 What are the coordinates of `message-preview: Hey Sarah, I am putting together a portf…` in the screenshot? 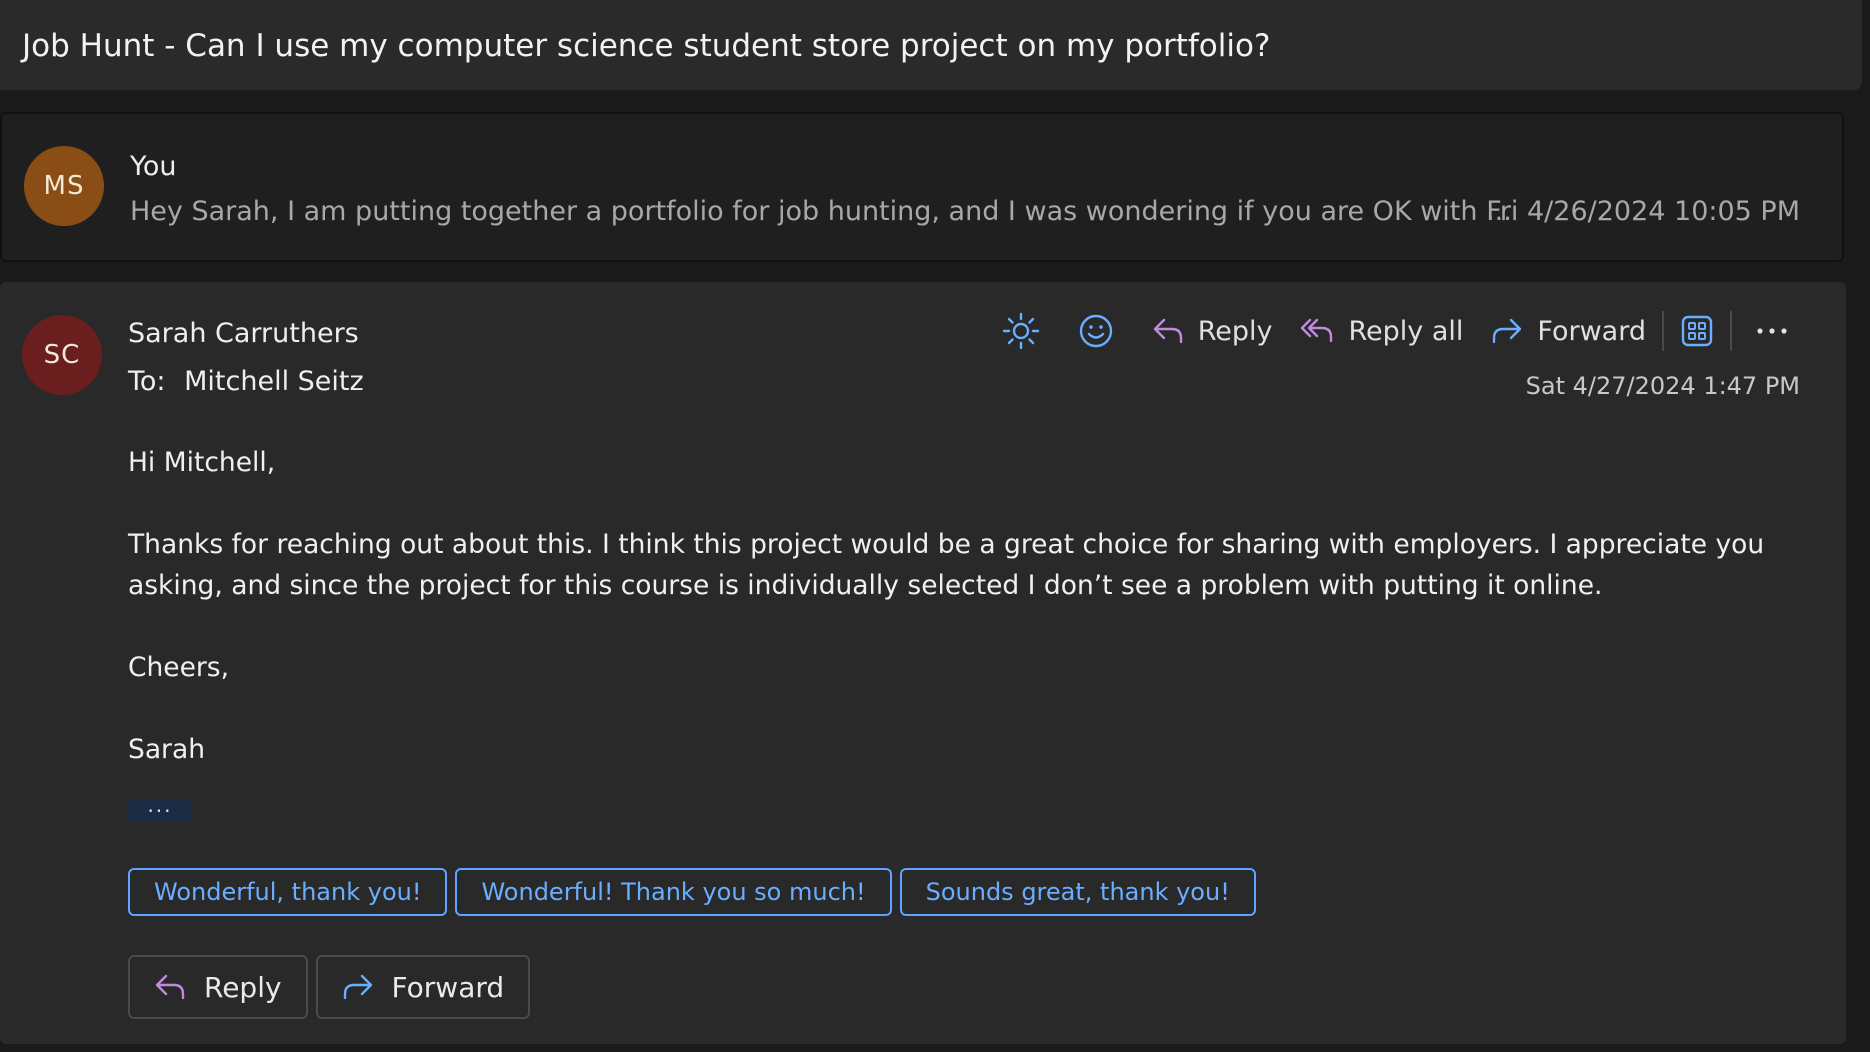 It's located at (821, 211).